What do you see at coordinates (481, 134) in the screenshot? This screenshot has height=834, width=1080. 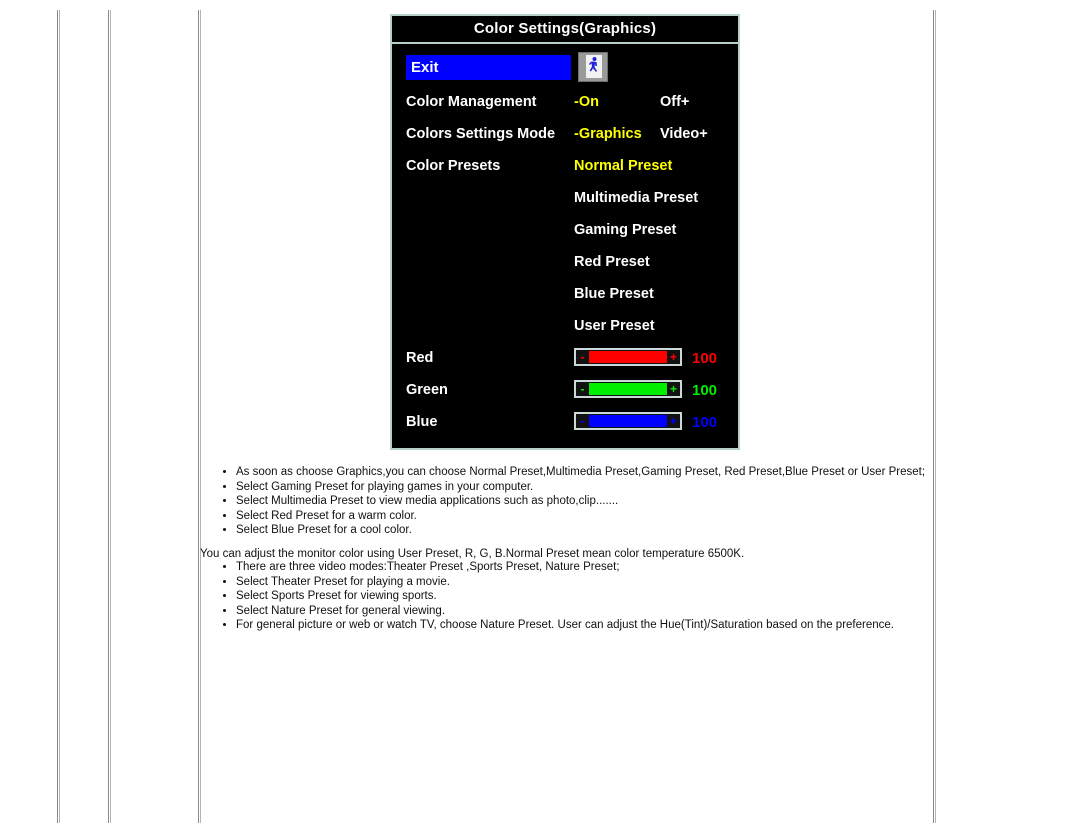 I see `osd-row-label: Colors Settings Mode` at bounding box center [481, 134].